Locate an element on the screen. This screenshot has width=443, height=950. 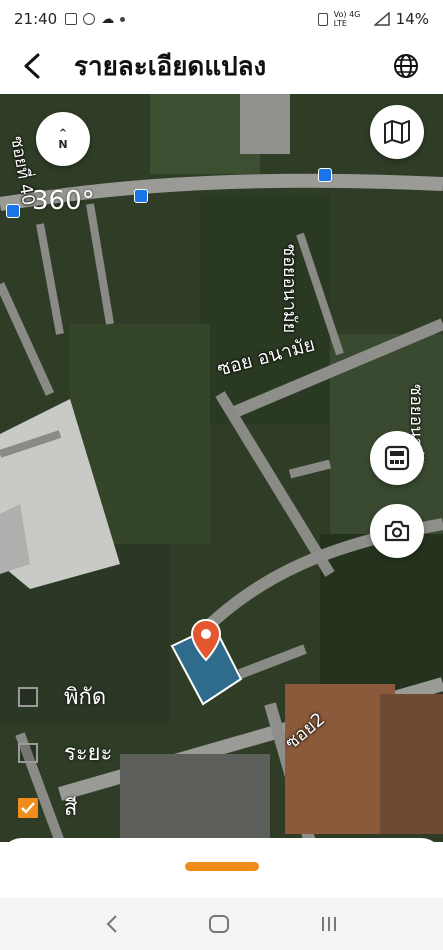
status-time: 21:40 is located at coordinates (36, 19).